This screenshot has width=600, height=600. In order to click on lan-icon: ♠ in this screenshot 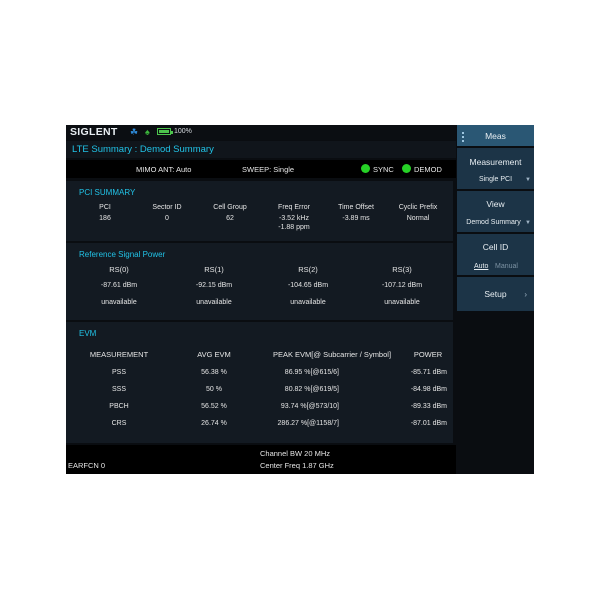, I will do `click(147, 132)`.